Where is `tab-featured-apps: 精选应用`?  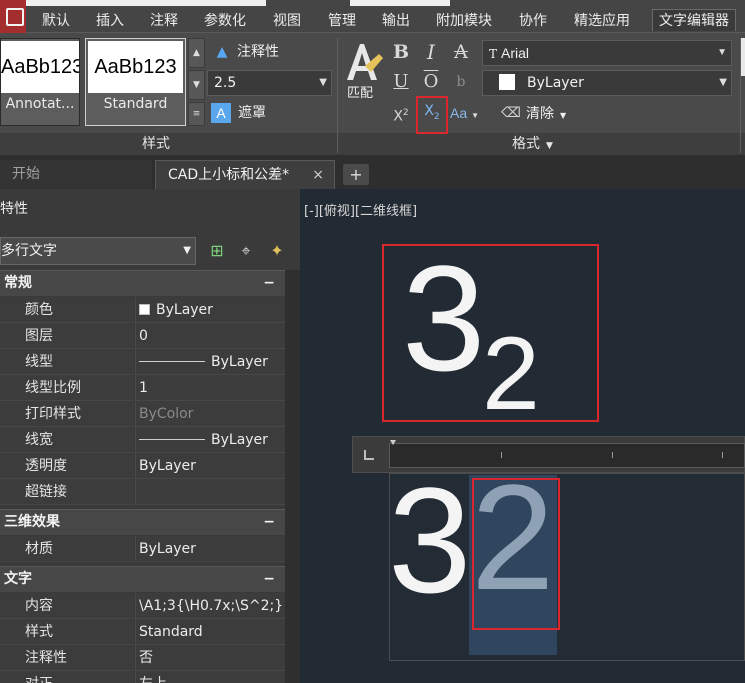 tab-featured-apps: 精选应用 is located at coordinates (602, 21).